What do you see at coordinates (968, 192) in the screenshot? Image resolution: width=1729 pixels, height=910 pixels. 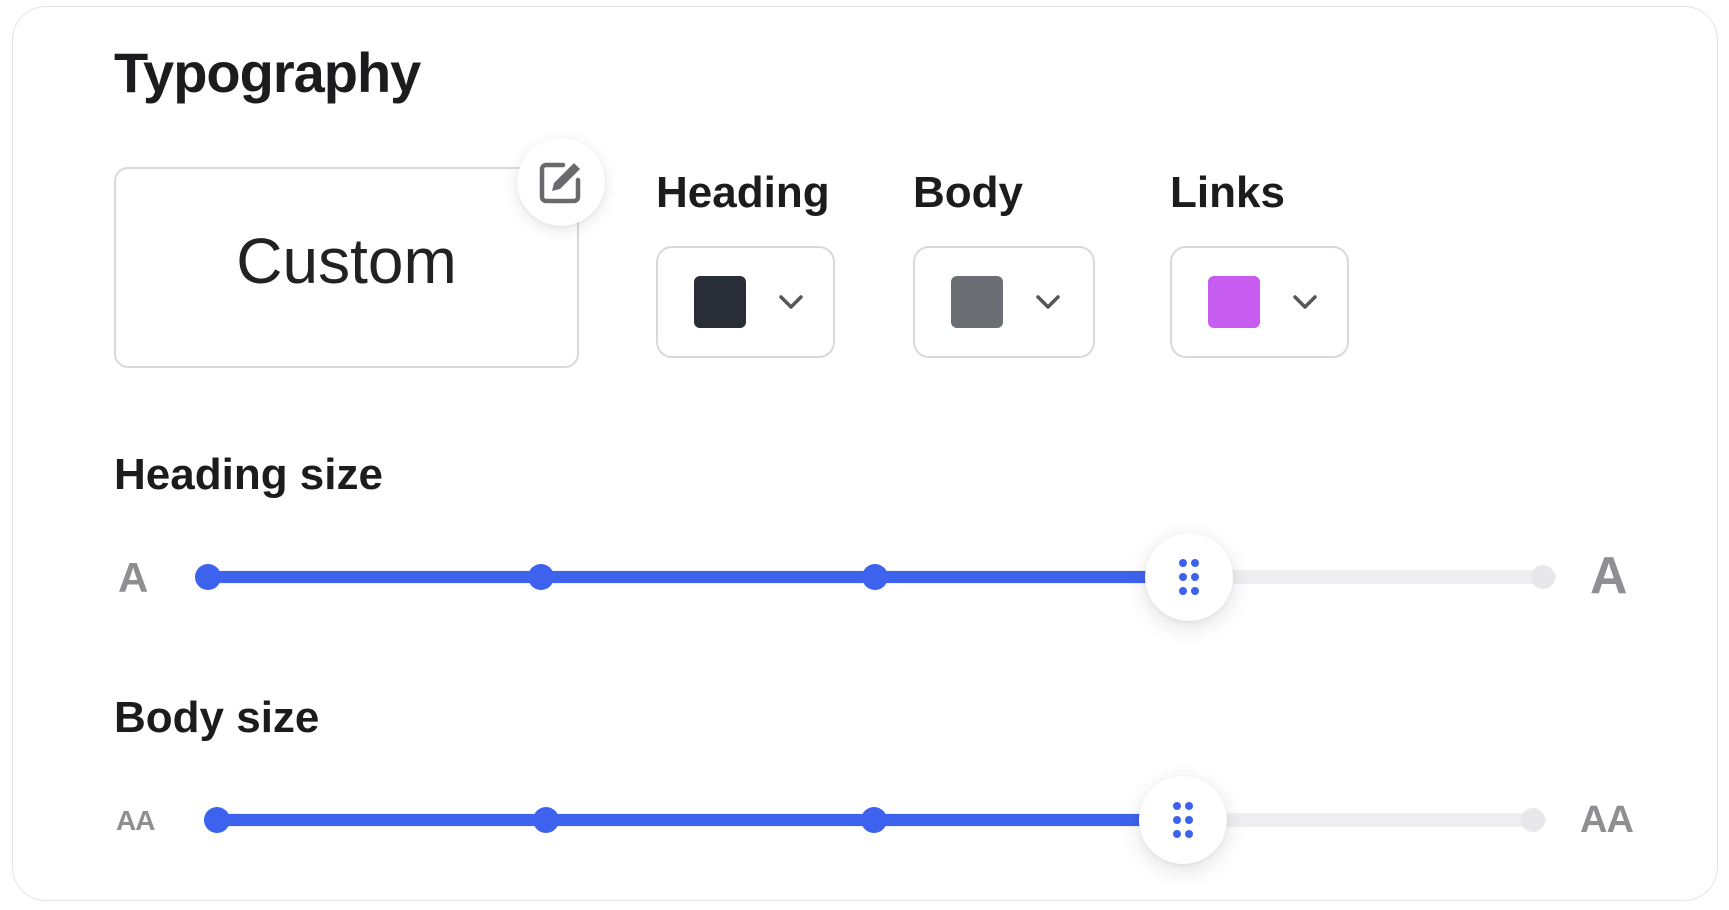 I see `body-color-label: Body` at bounding box center [968, 192].